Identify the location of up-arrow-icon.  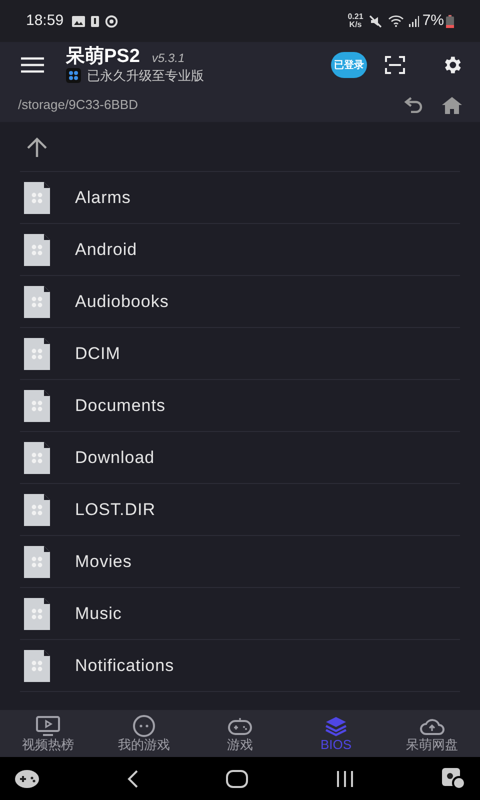
(37, 146).